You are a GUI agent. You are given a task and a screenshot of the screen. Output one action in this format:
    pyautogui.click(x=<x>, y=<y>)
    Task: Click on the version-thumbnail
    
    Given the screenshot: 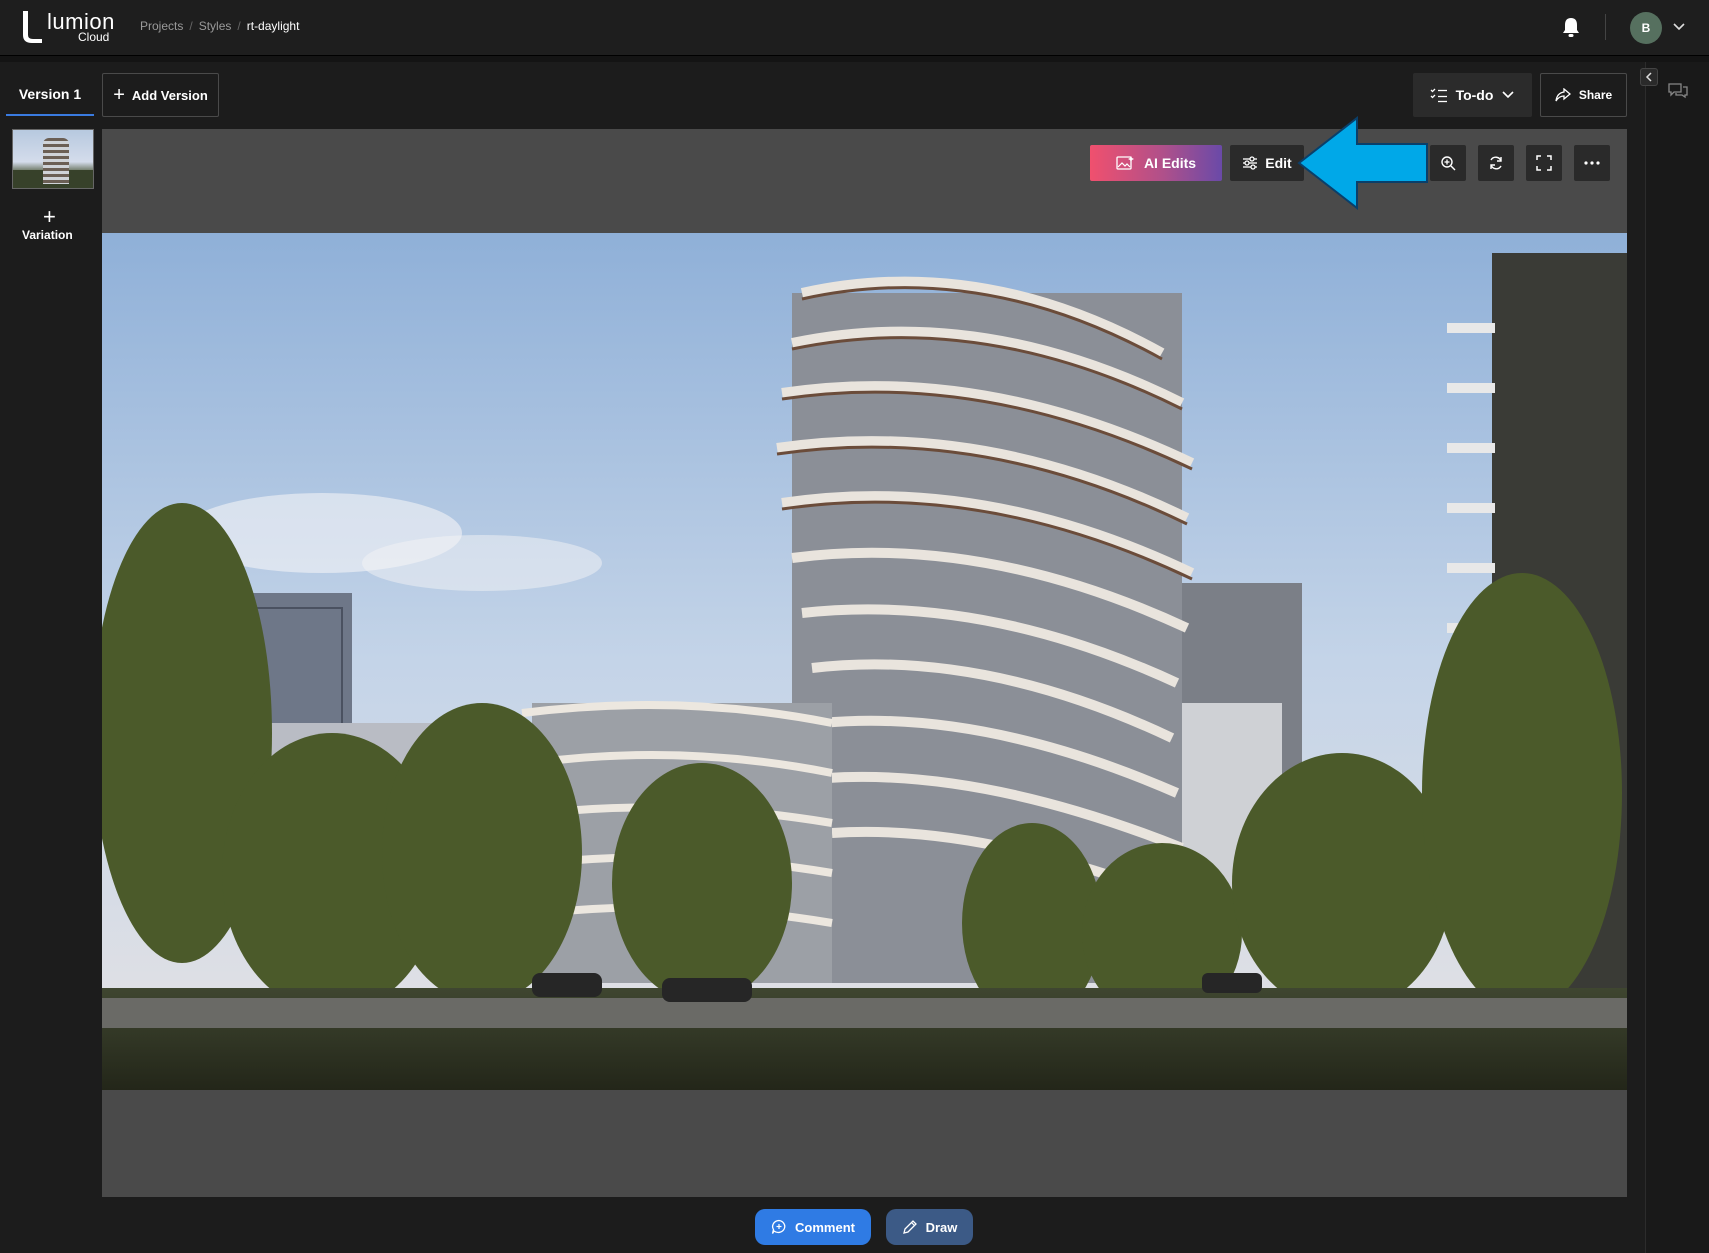 What is the action you would take?
    pyautogui.click(x=53, y=159)
    